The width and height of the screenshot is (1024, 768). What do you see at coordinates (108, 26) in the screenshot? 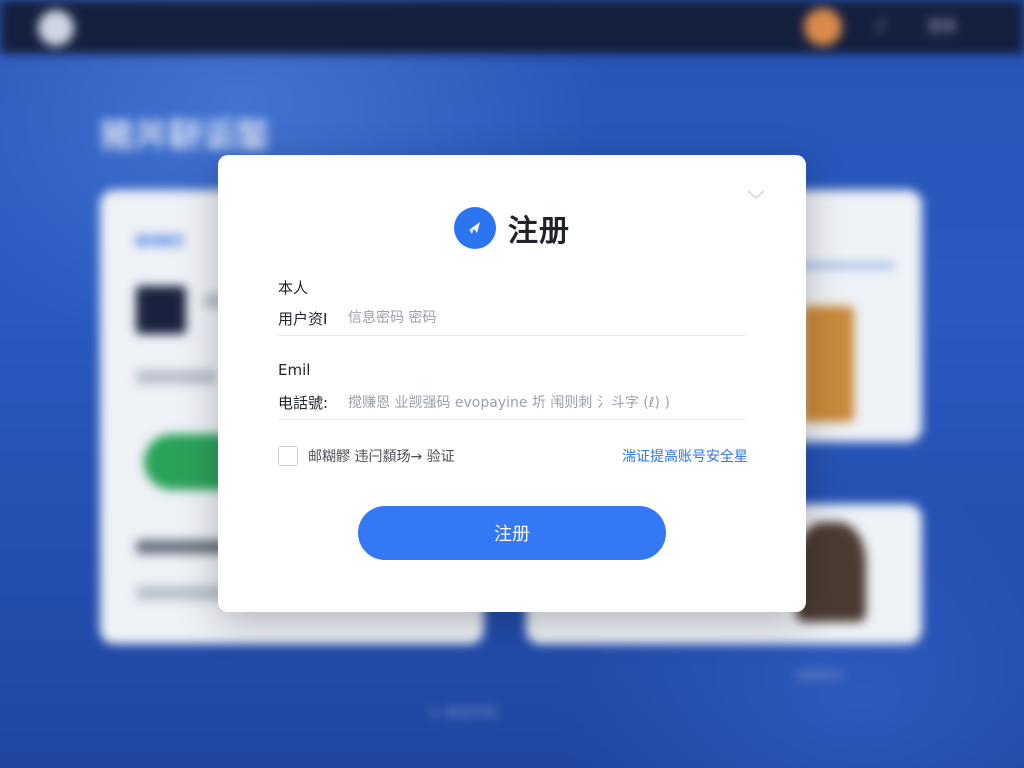
I see `app-logo-text` at bounding box center [108, 26].